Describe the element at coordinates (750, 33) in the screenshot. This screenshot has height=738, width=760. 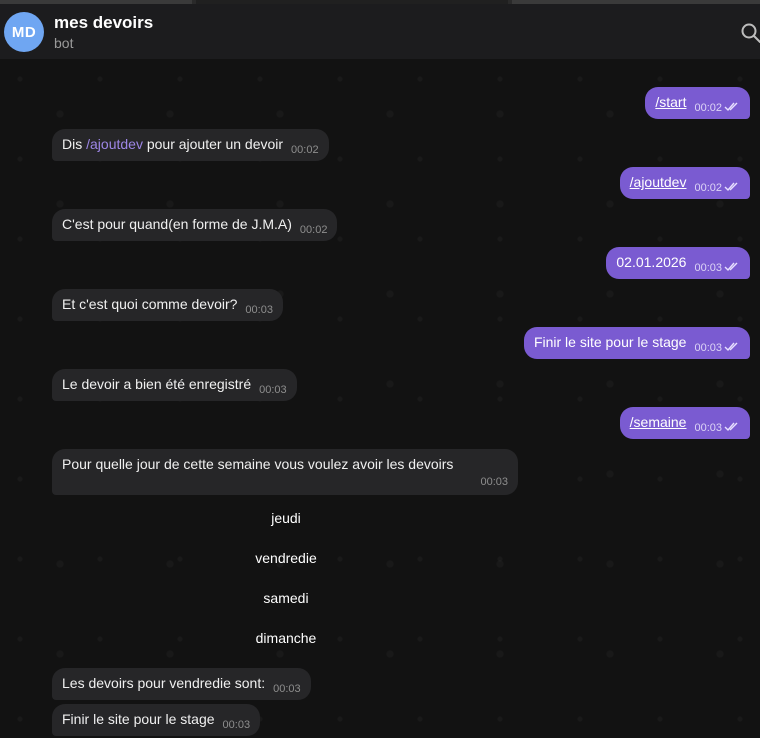
I see `search-icon` at that location.